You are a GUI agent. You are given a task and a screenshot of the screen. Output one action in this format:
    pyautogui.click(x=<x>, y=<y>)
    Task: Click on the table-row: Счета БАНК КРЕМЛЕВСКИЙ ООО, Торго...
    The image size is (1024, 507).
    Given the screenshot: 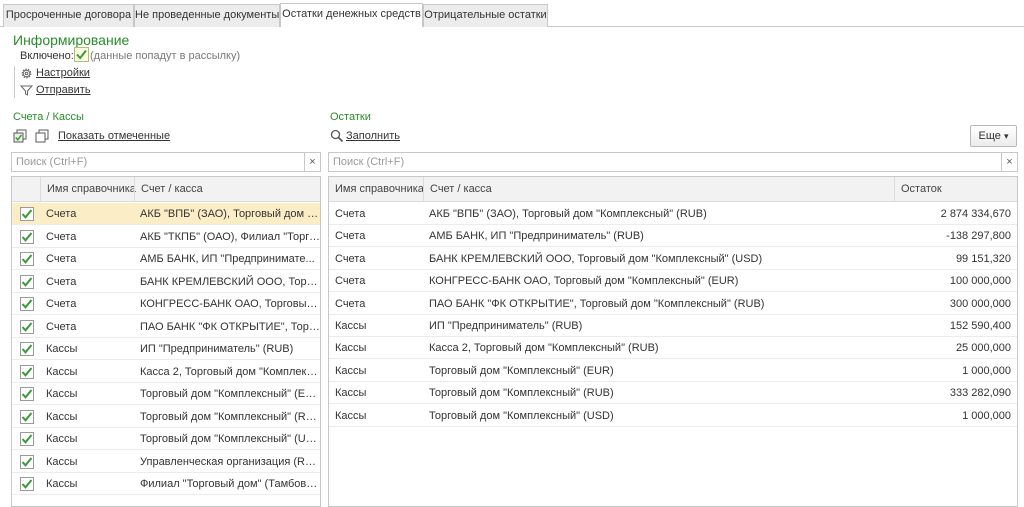 What is the action you would take?
    pyautogui.click(x=166, y=282)
    